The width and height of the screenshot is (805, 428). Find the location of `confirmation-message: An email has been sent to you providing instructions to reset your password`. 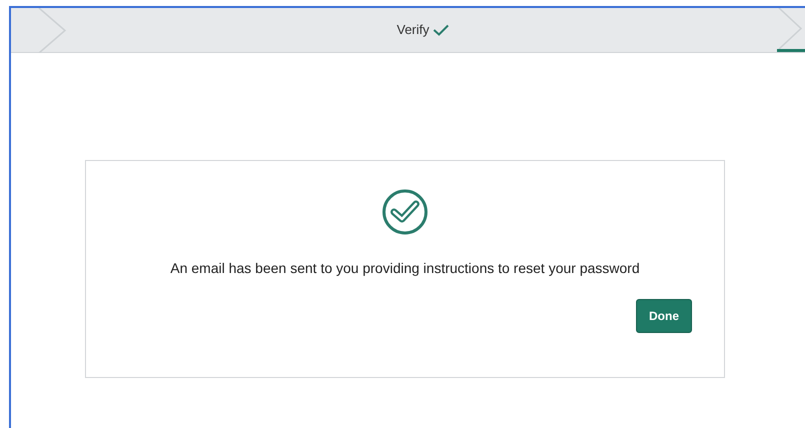

confirmation-message: An email has been sent to you providing instructions to reset your password is located at coordinates (405, 268).